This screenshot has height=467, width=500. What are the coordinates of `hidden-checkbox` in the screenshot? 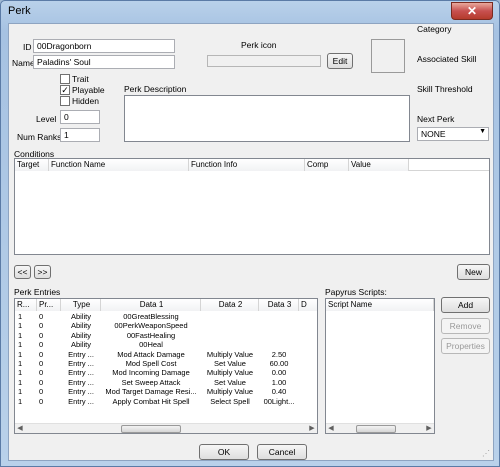 It's located at (65, 101).